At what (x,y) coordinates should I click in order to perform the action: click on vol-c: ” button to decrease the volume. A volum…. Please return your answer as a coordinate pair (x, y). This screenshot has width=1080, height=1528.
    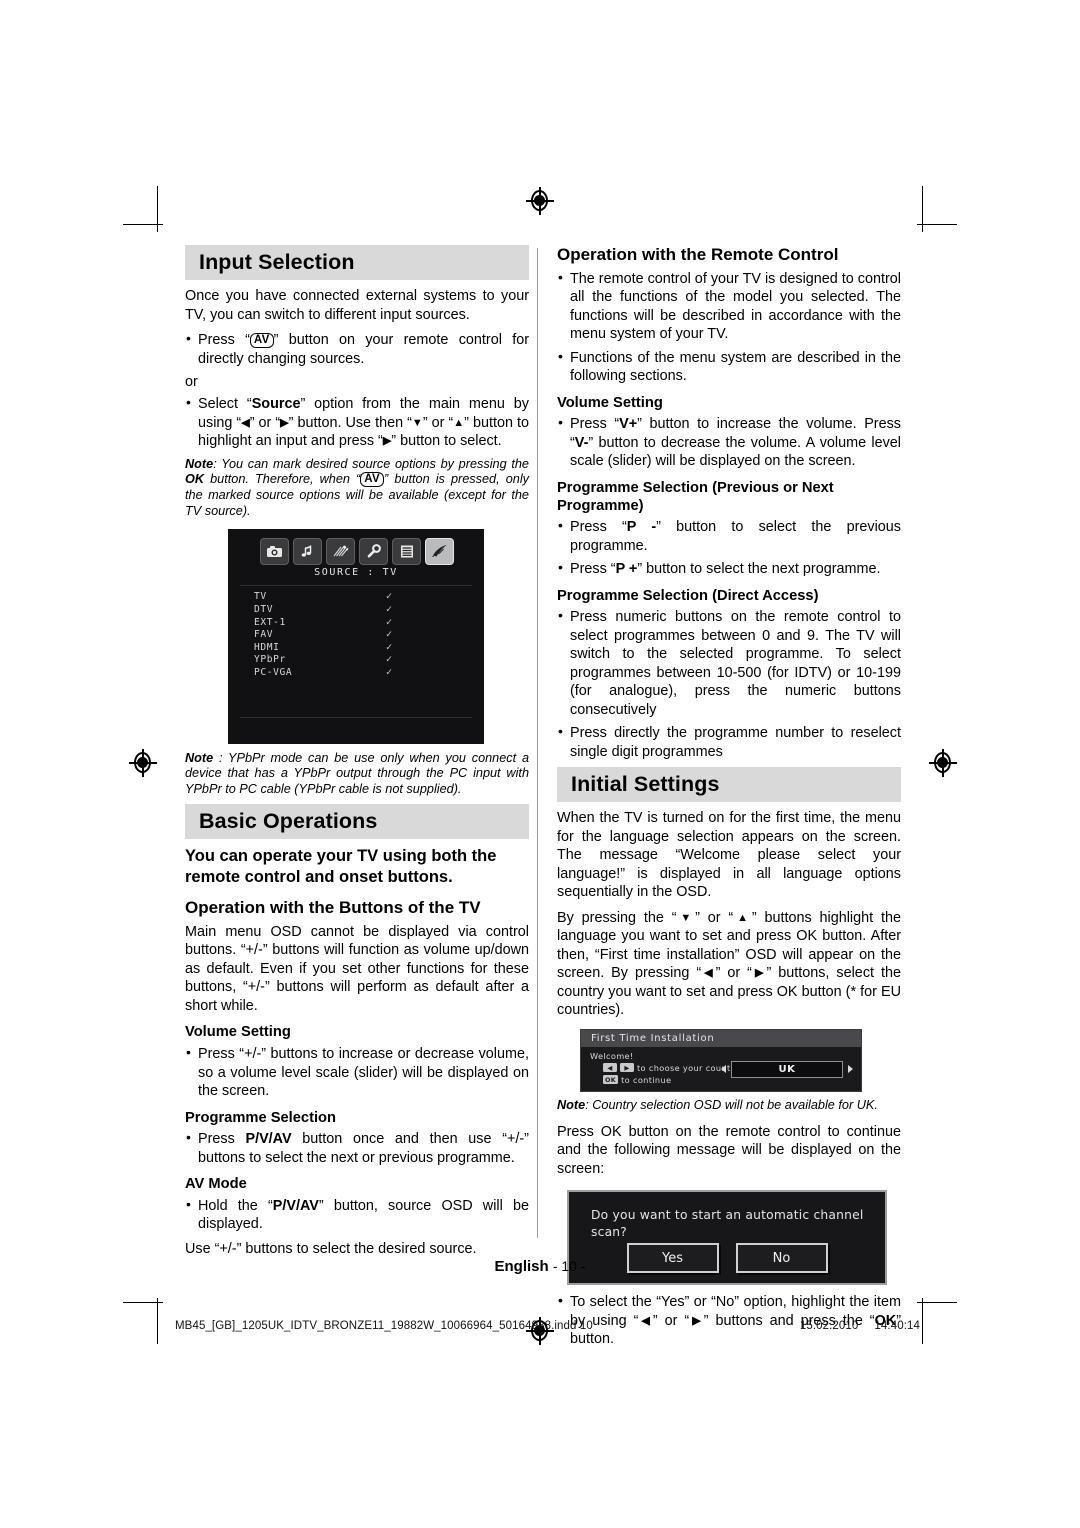
    Looking at the image, I should click on (735, 452).